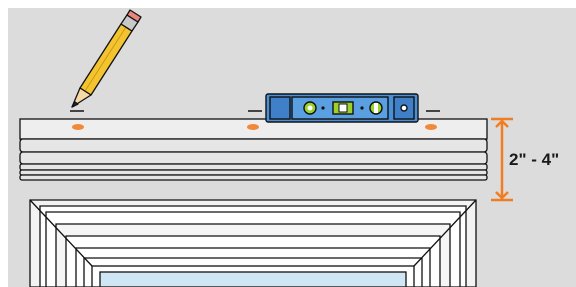  Describe the element at coordinates (78, 127) in the screenshot. I see `mark-dot-left` at that location.